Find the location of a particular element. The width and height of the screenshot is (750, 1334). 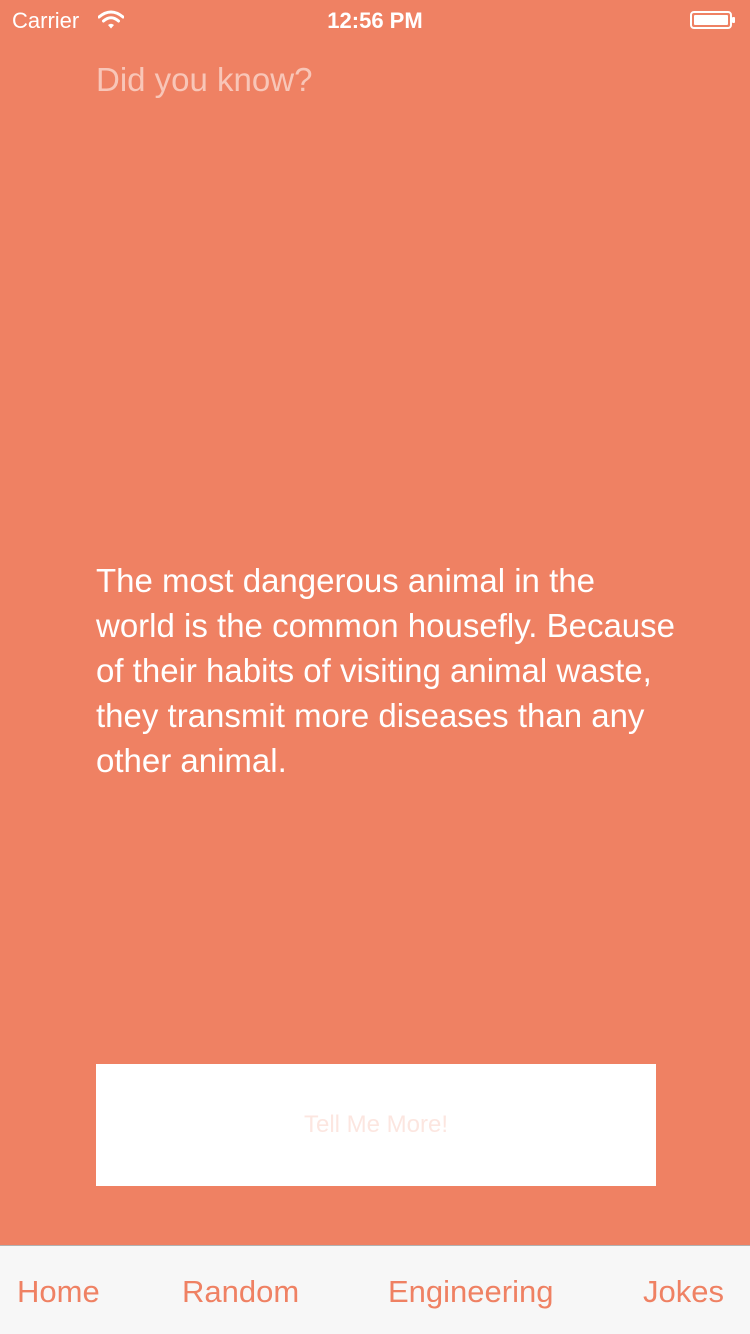

tab-jokes: Jokes is located at coordinates (683, 1292).